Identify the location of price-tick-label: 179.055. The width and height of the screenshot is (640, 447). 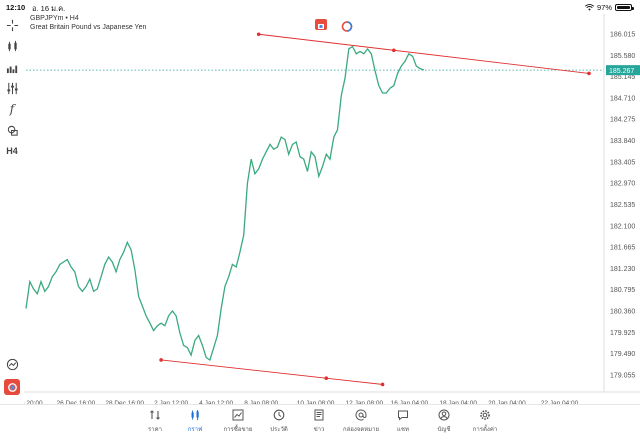
(622, 375).